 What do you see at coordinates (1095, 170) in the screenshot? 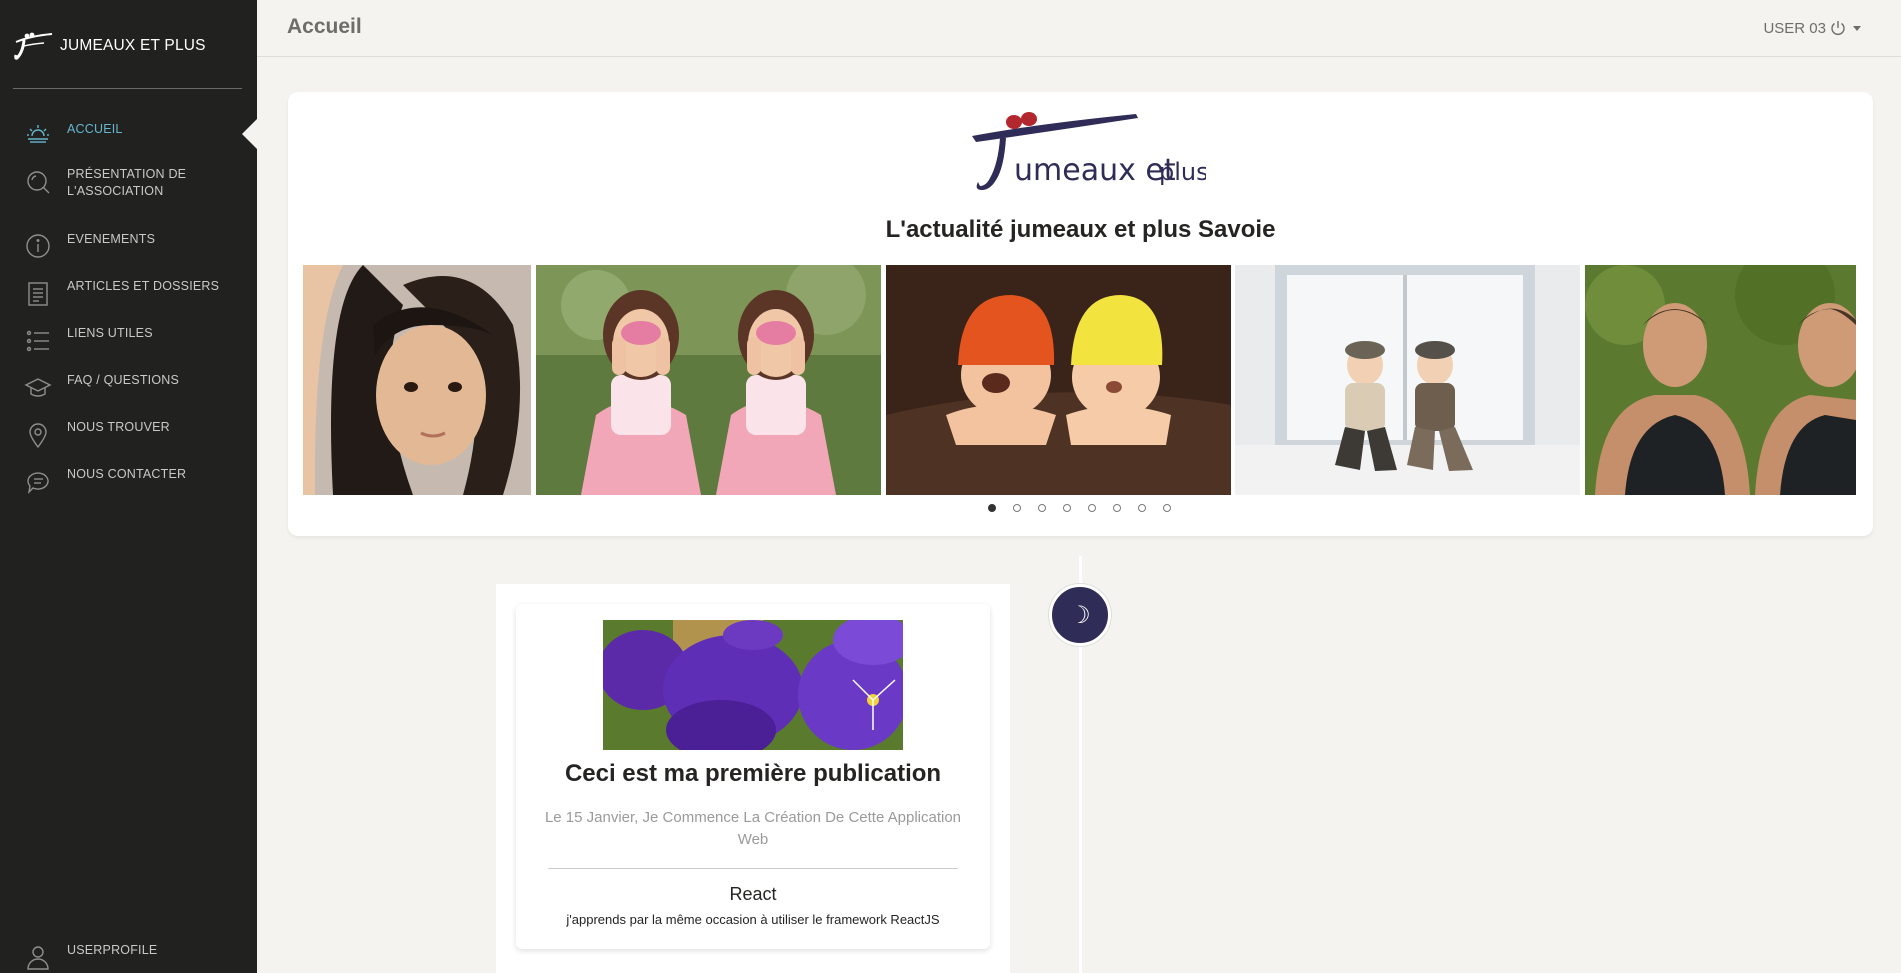
I see `svg-text: umeaux et` at bounding box center [1095, 170].